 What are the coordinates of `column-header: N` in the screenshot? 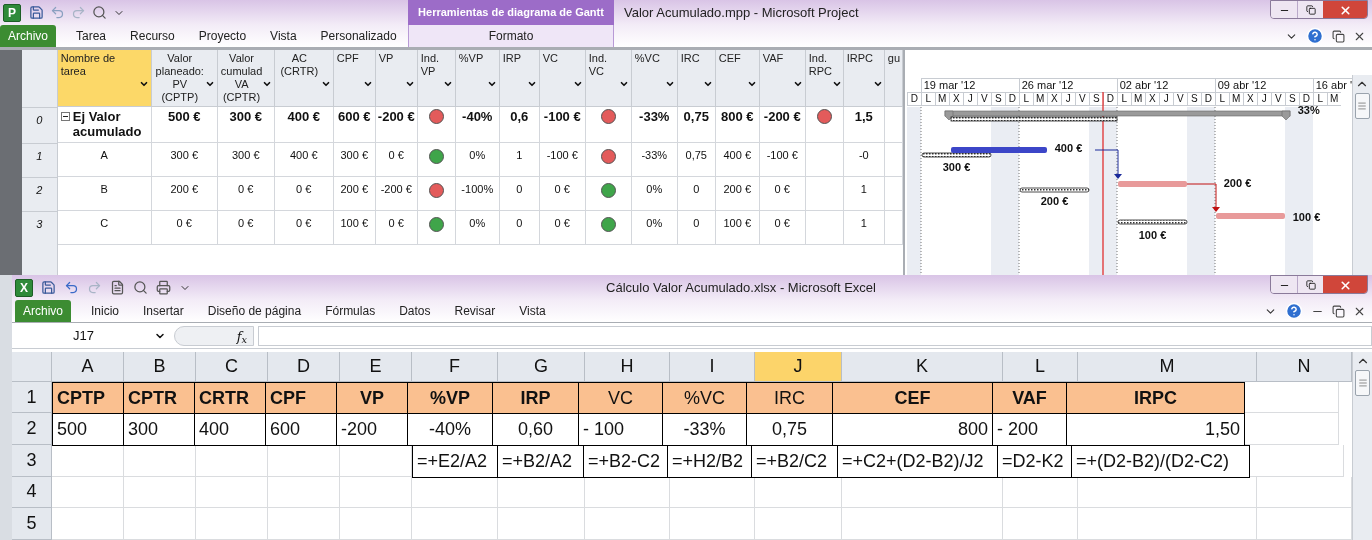 It's located at (1304, 367).